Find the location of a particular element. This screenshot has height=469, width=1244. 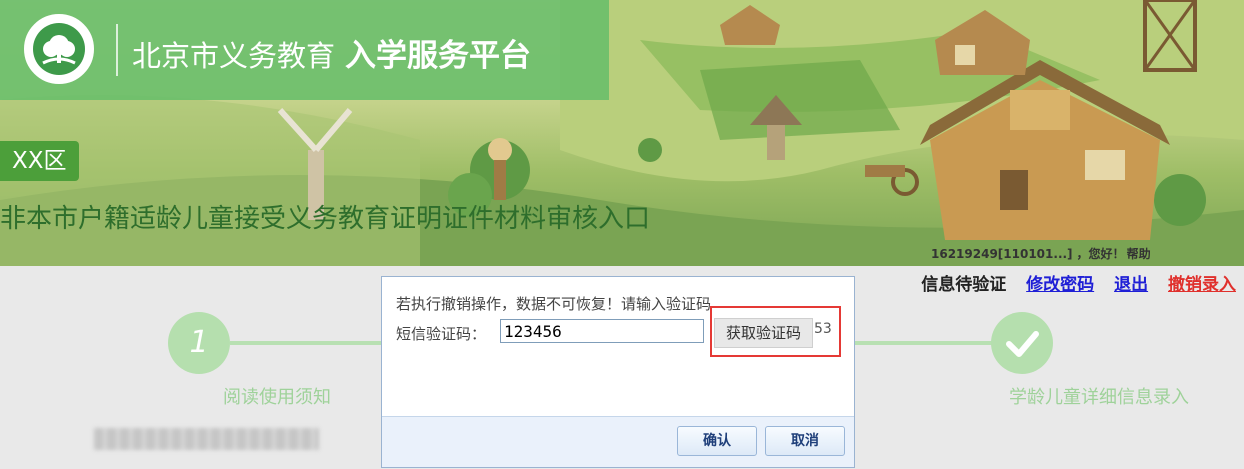

change-password-link: 修改密码 is located at coordinates (1060, 285).